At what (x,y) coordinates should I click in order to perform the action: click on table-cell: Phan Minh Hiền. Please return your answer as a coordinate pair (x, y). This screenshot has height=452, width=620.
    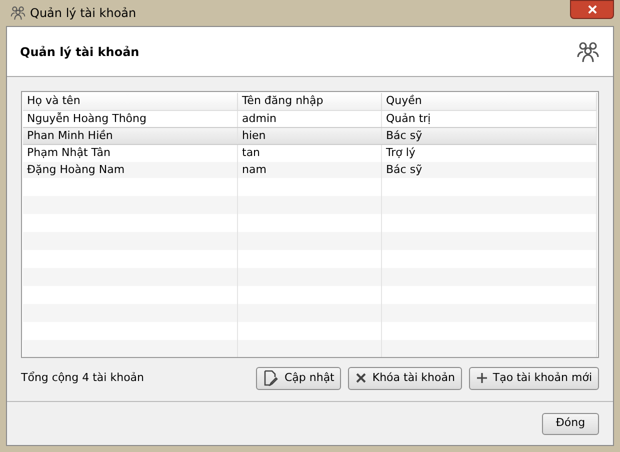
    Looking at the image, I should click on (130, 136).